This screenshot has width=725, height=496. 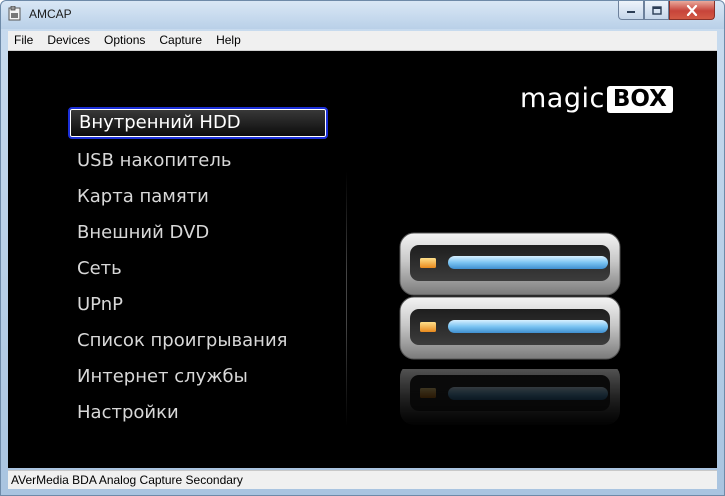 What do you see at coordinates (362, 41) in the screenshot?
I see `menu-bar: File Devices Options Capture Help` at bounding box center [362, 41].